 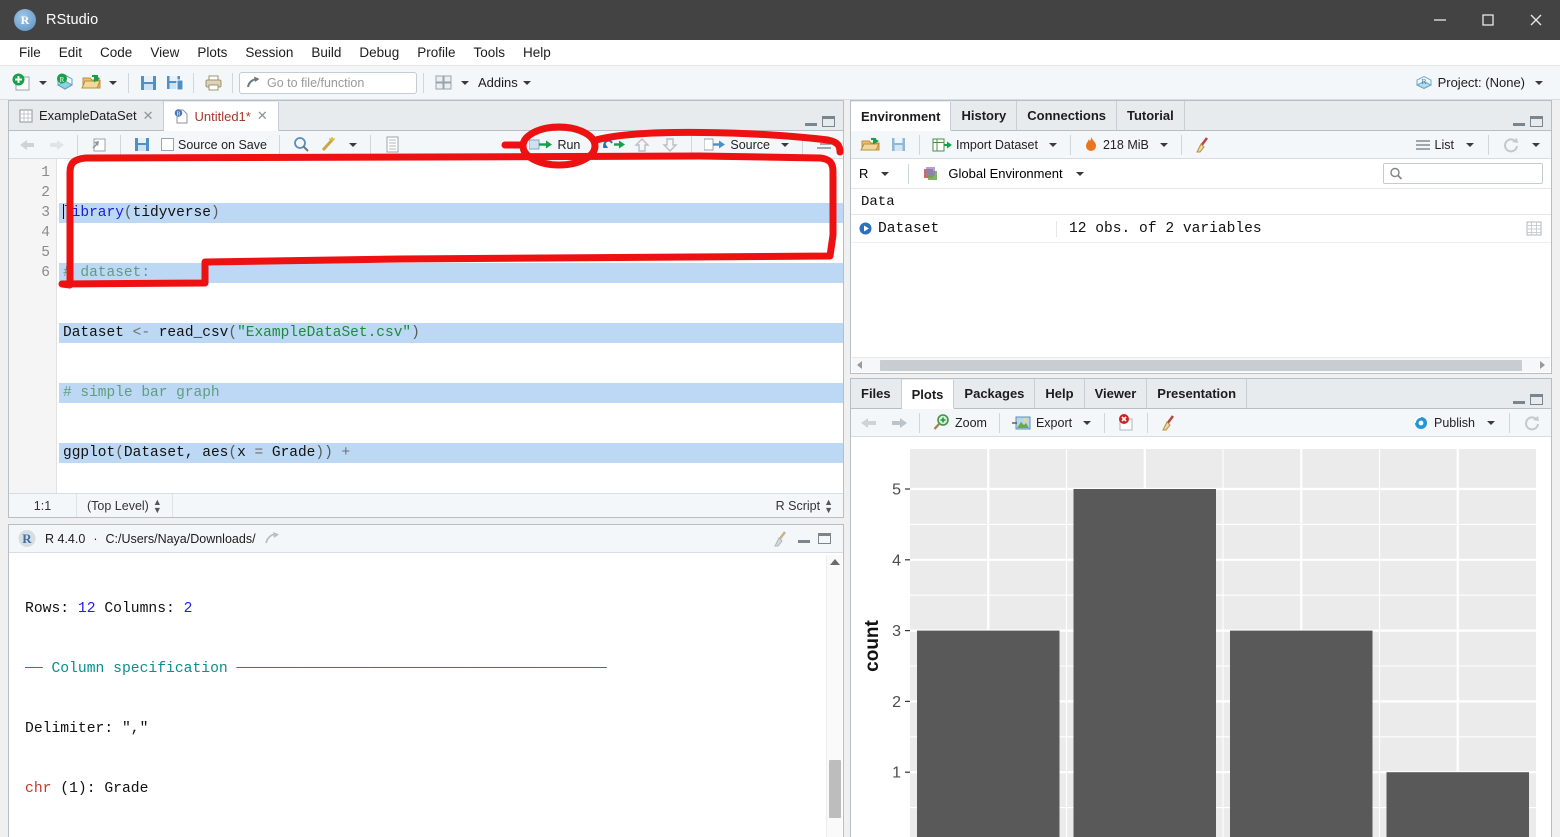 What do you see at coordinates (785, 144) in the screenshot?
I see `source-dropdown-caret` at bounding box center [785, 144].